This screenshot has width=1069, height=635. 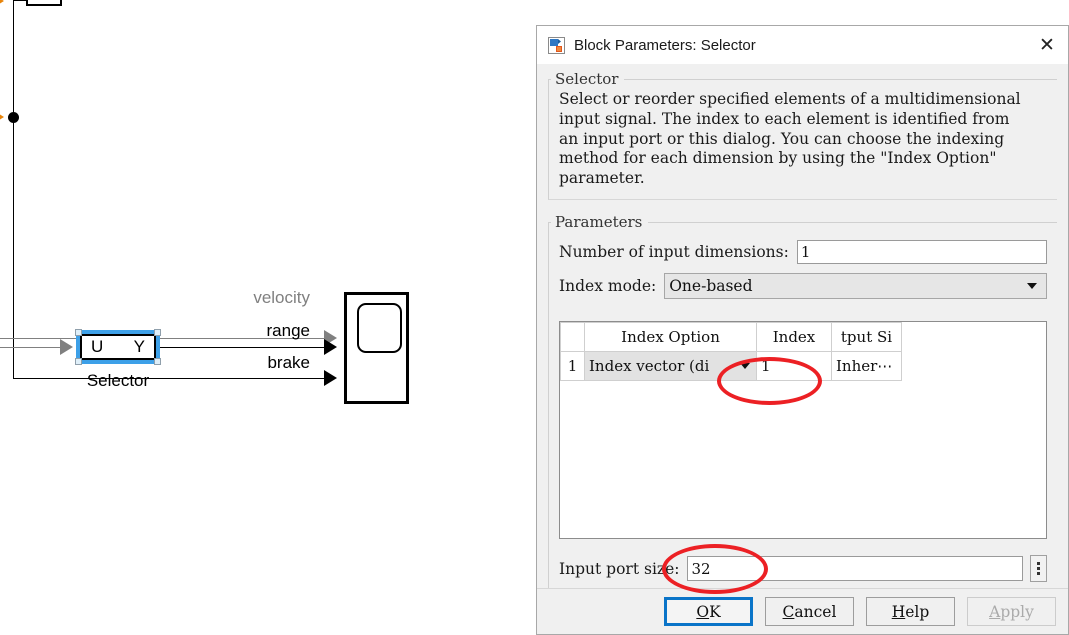 I want to click on index-mode-value: One-based, so click(x=711, y=286).